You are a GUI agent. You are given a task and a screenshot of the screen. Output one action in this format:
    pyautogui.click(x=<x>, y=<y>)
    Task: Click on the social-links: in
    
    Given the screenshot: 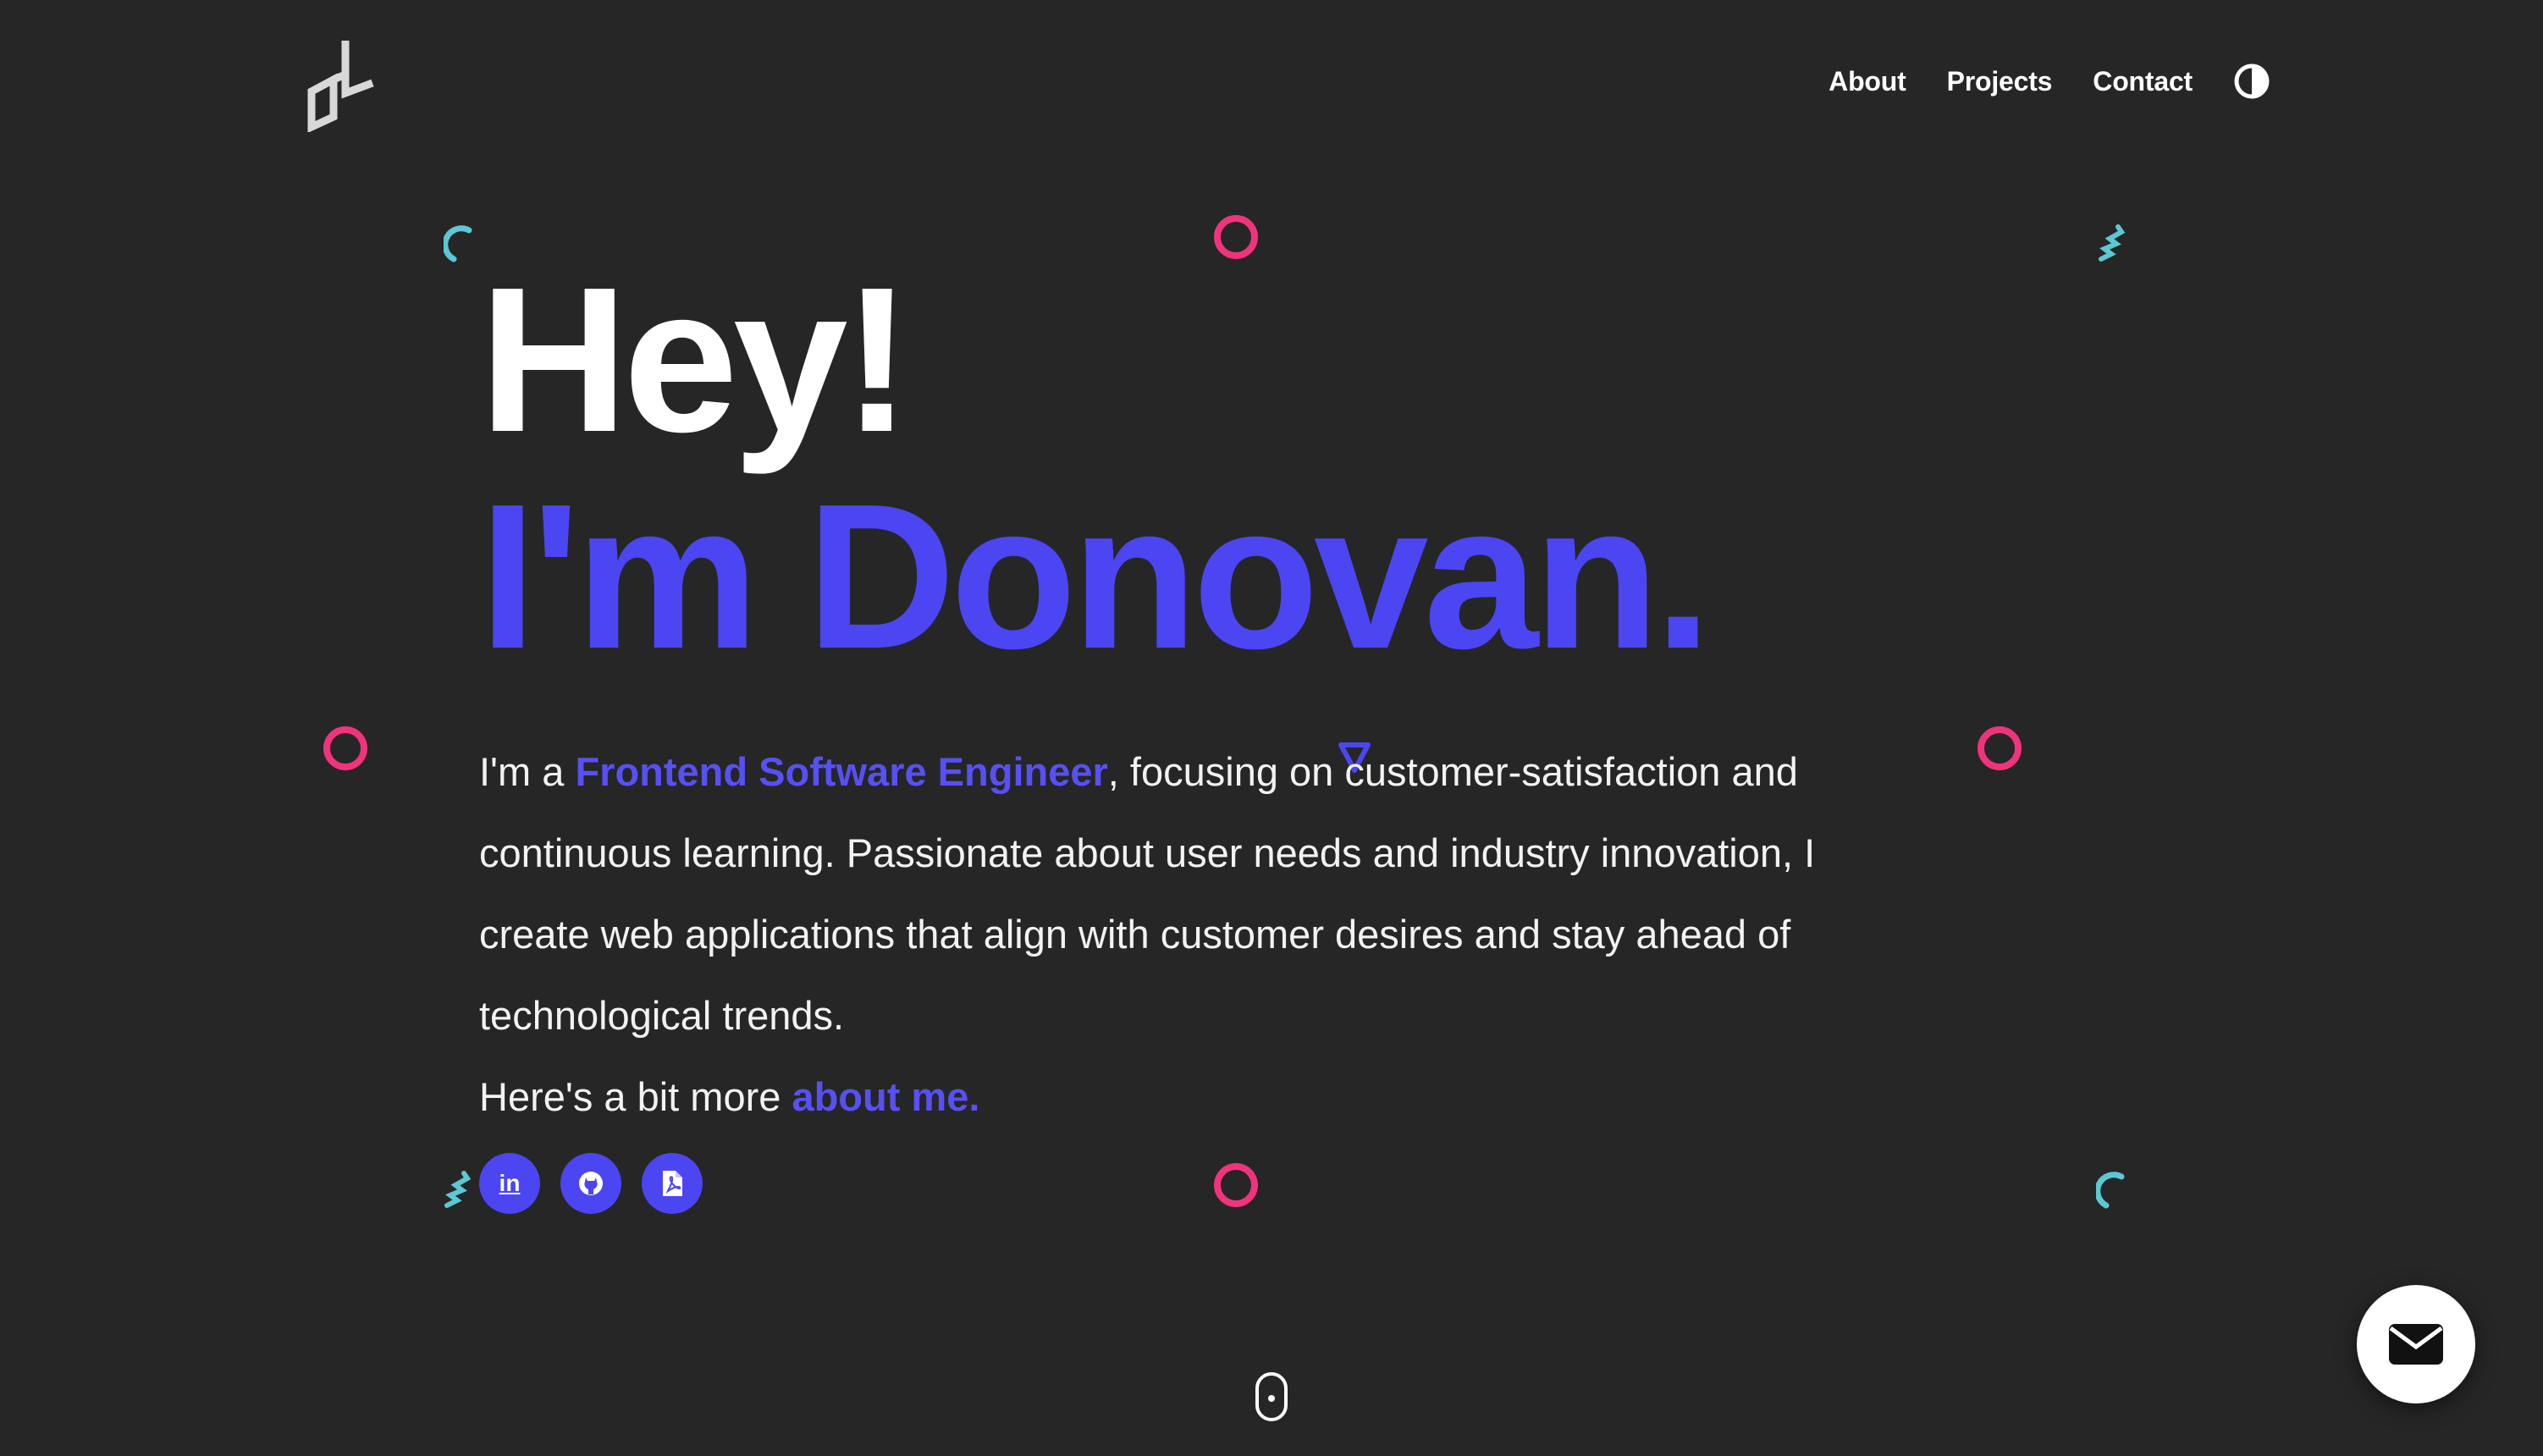 What is the action you would take?
    pyautogui.click(x=1165, y=1183)
    